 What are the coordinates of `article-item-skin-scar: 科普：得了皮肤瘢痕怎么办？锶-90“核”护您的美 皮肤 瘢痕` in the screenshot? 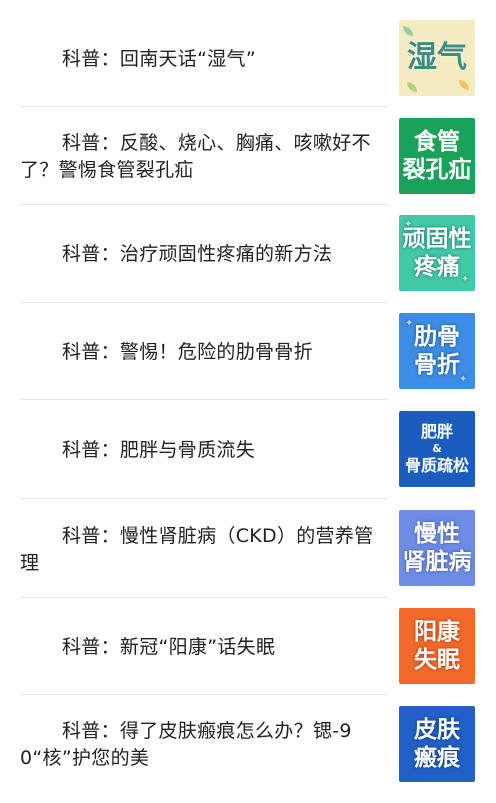 It's located at (248, 744).